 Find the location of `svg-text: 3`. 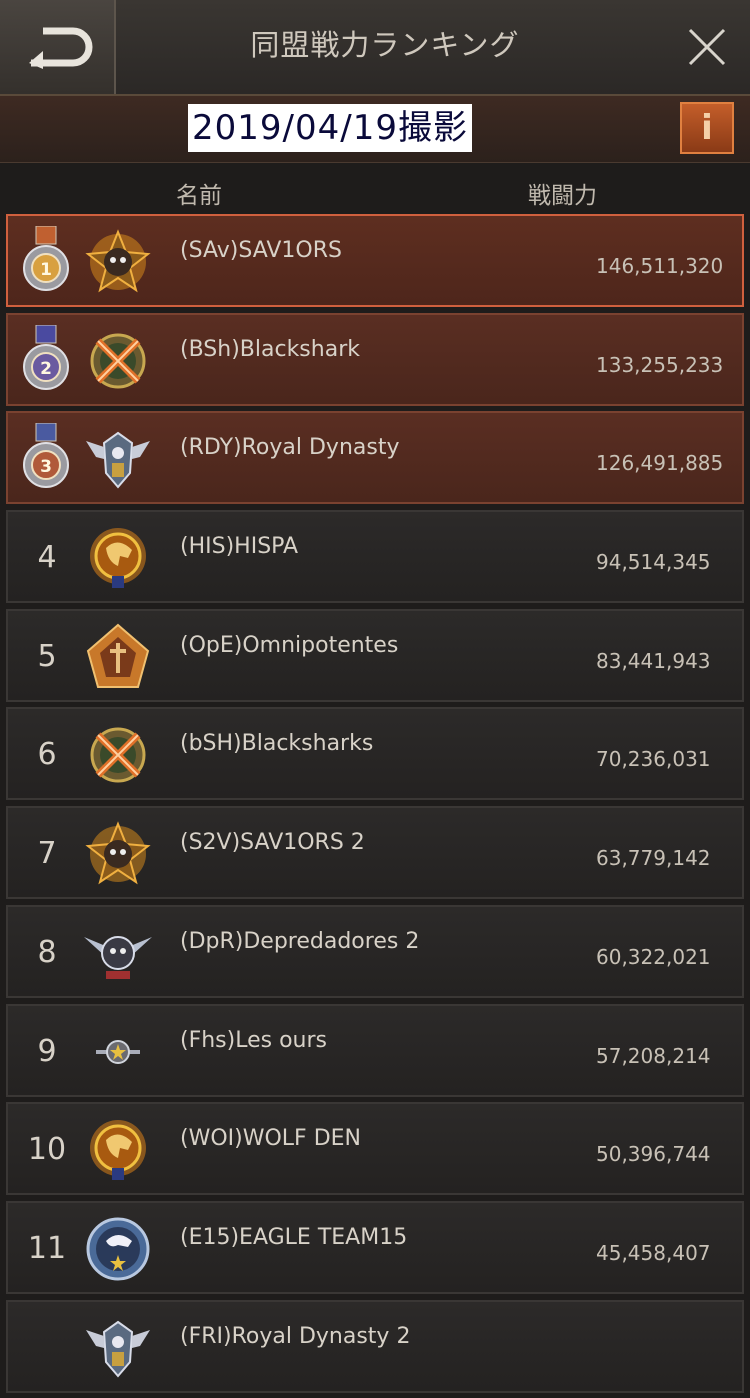

svg-text: 3 is located at coordinates (46, 467).